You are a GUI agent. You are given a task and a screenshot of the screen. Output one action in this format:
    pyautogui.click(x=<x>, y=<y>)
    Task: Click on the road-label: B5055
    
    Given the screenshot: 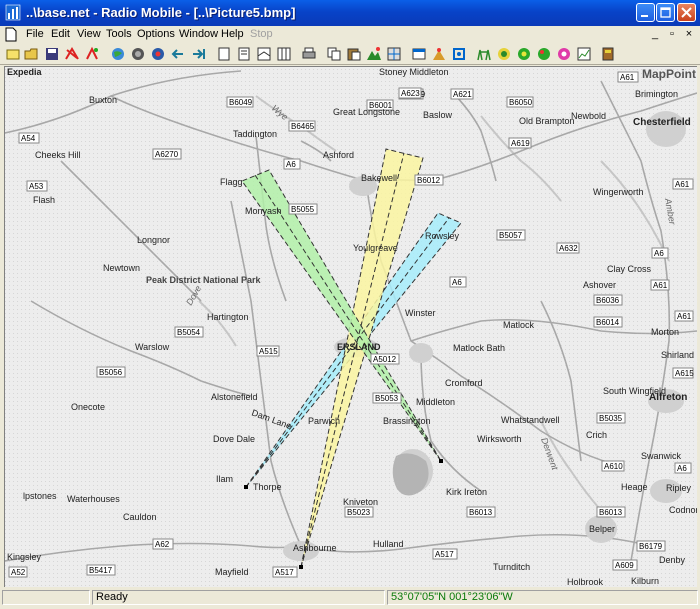 What is the action you would take?
    pyautogui.click(x=303, y=209)
    